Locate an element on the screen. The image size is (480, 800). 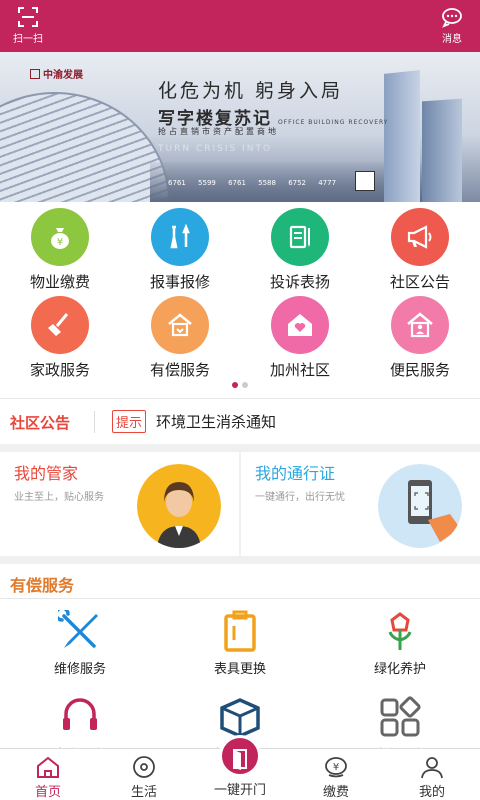
paid-item-label: 表具更换 is located at coordinates (239, 669).